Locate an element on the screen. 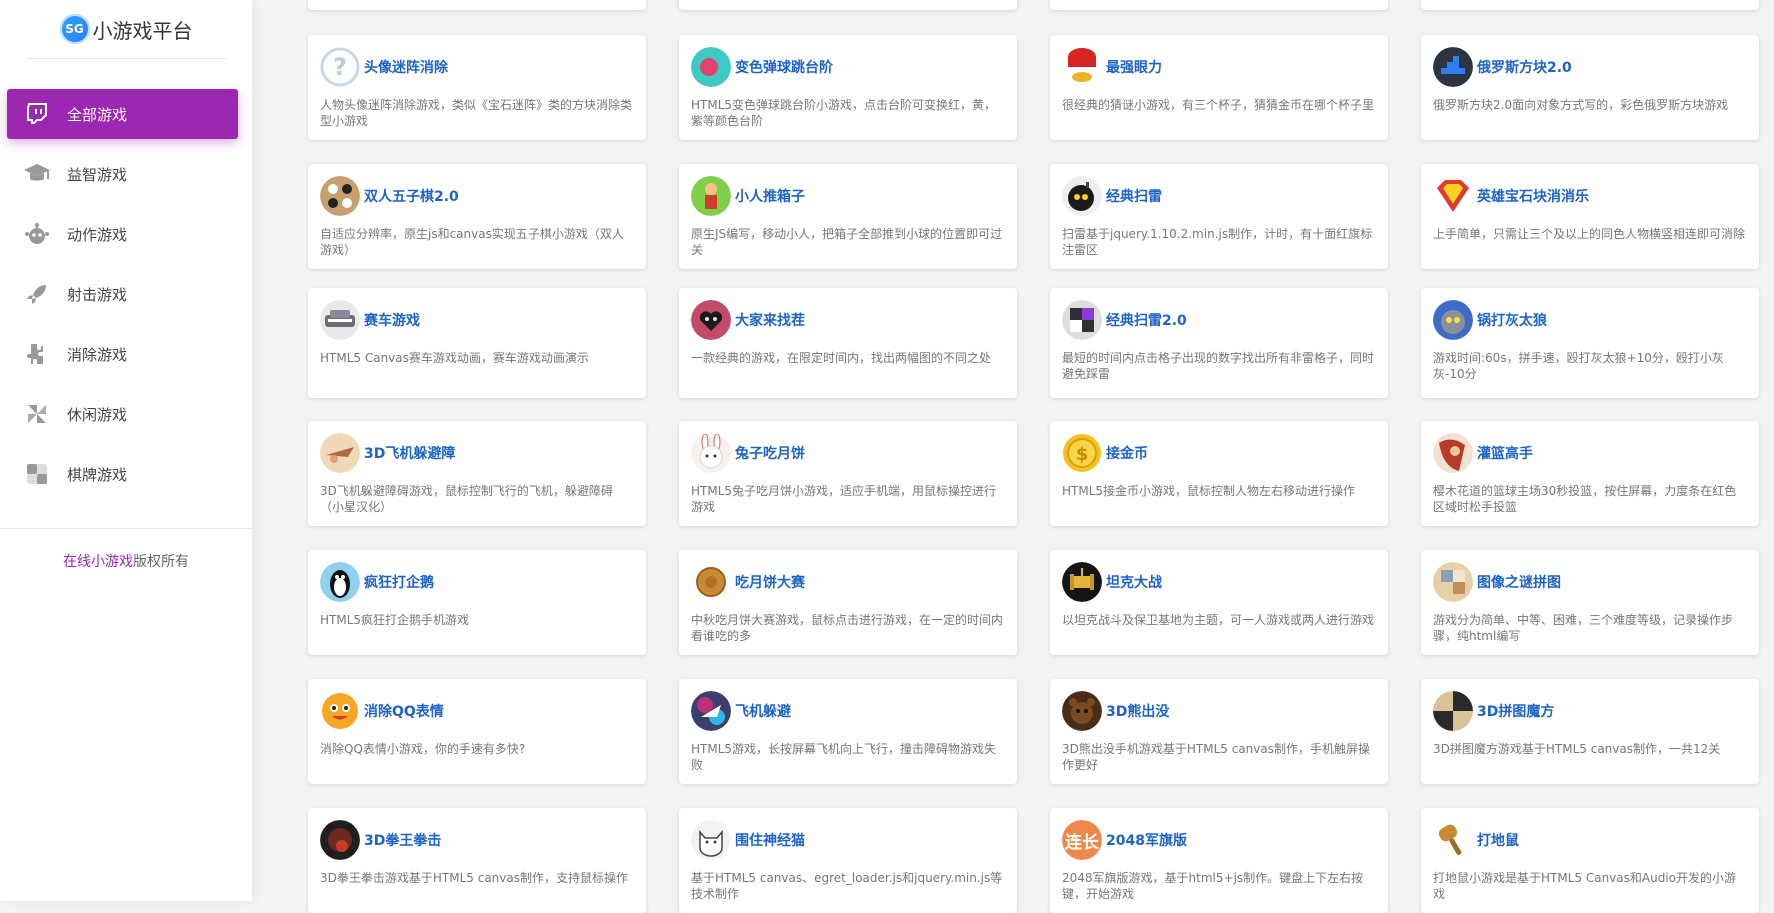 The image size is (1774, 913). game-title: 灌篮高手 is located at coordinates (1505, 453).